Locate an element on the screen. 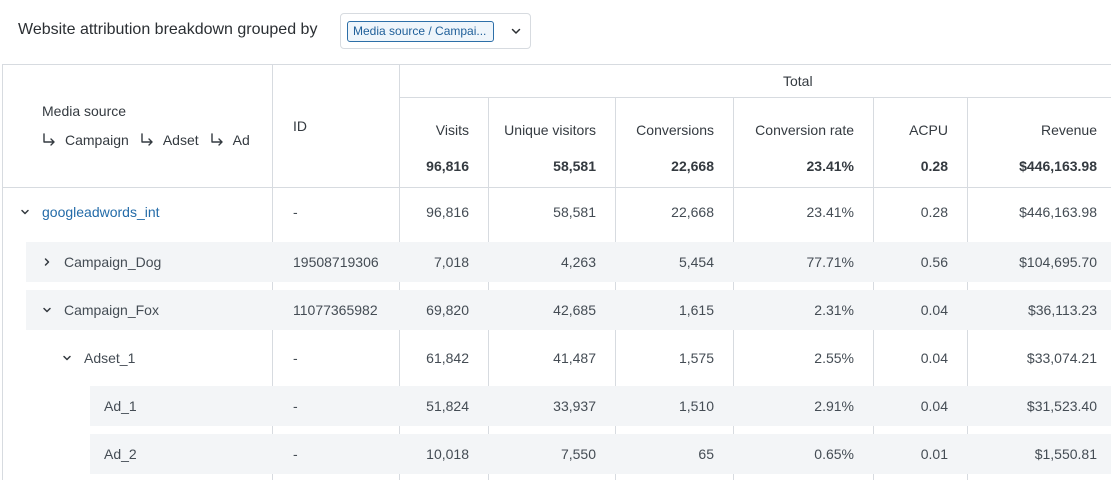  cell-visits: 51,824 is located at coordinates (447, 406).